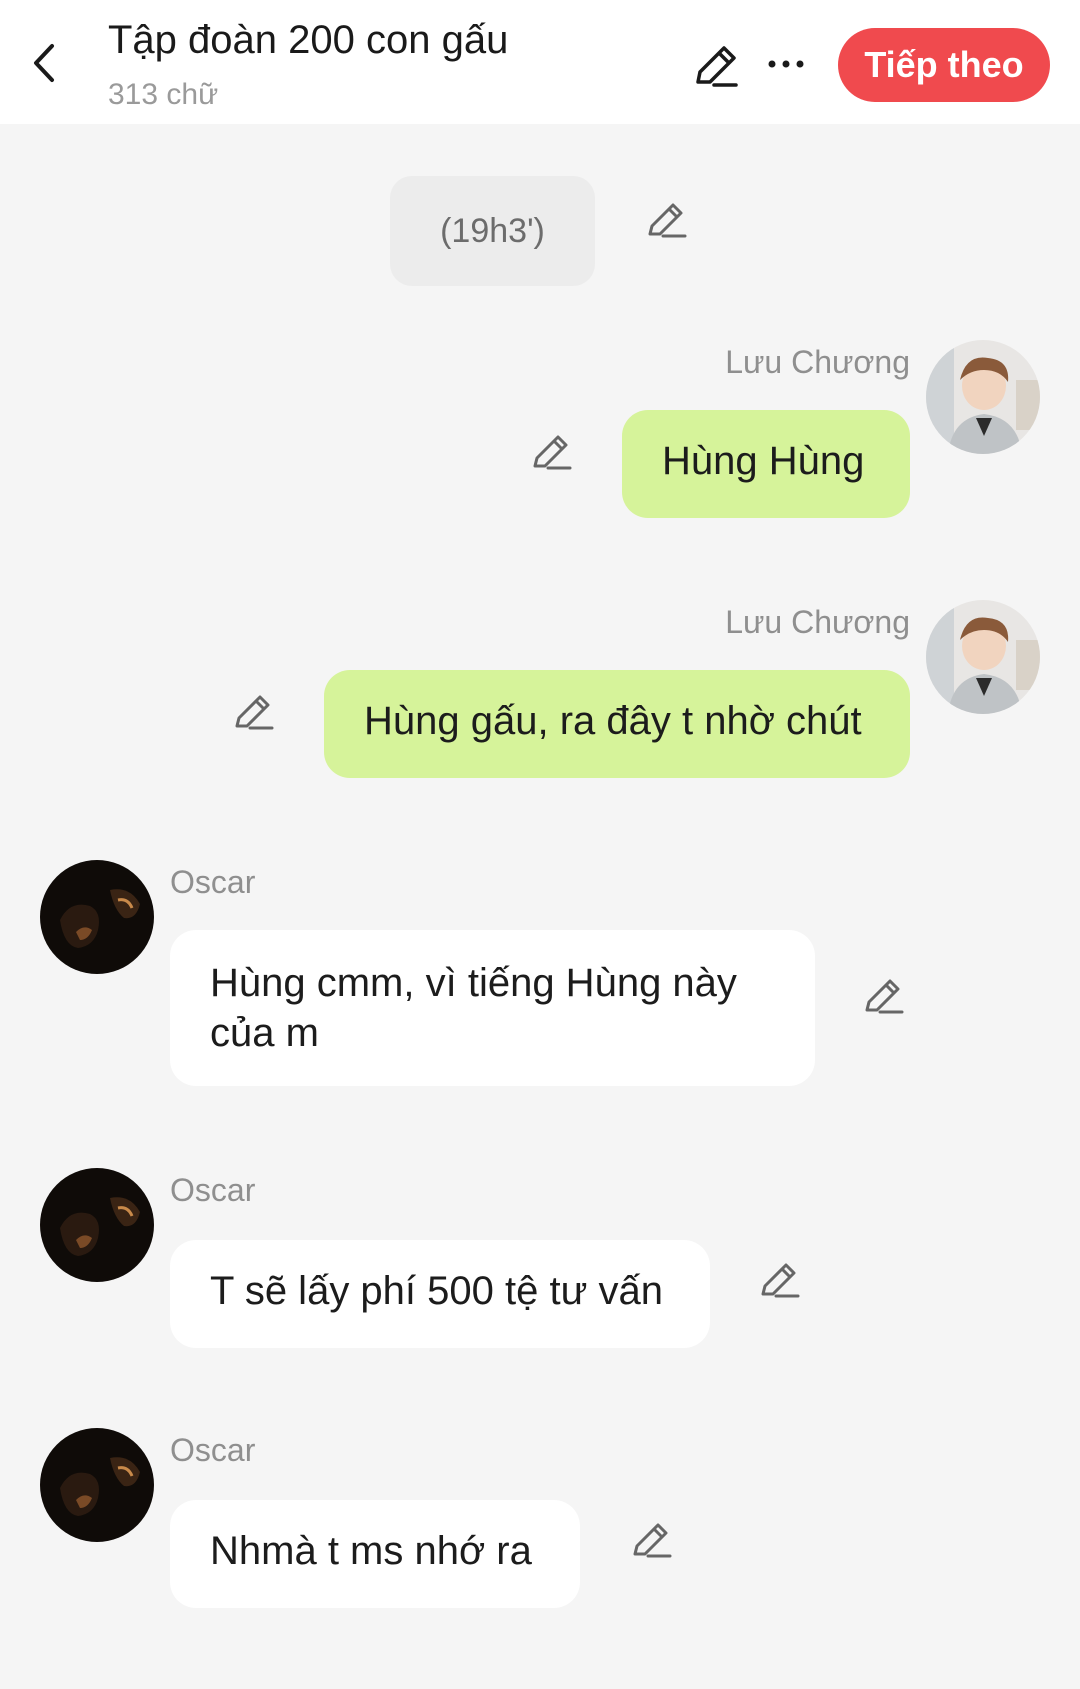 This screenshot has width=1080, height=1689. I want to click on back-arrow-icon, so click(44, 63).